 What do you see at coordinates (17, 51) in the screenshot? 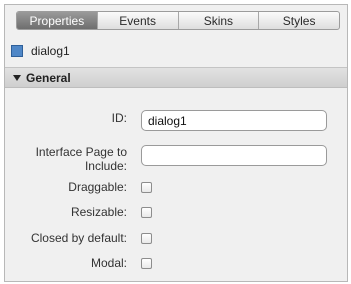
I see `dialog-icon` at bounding box center [17, 51].